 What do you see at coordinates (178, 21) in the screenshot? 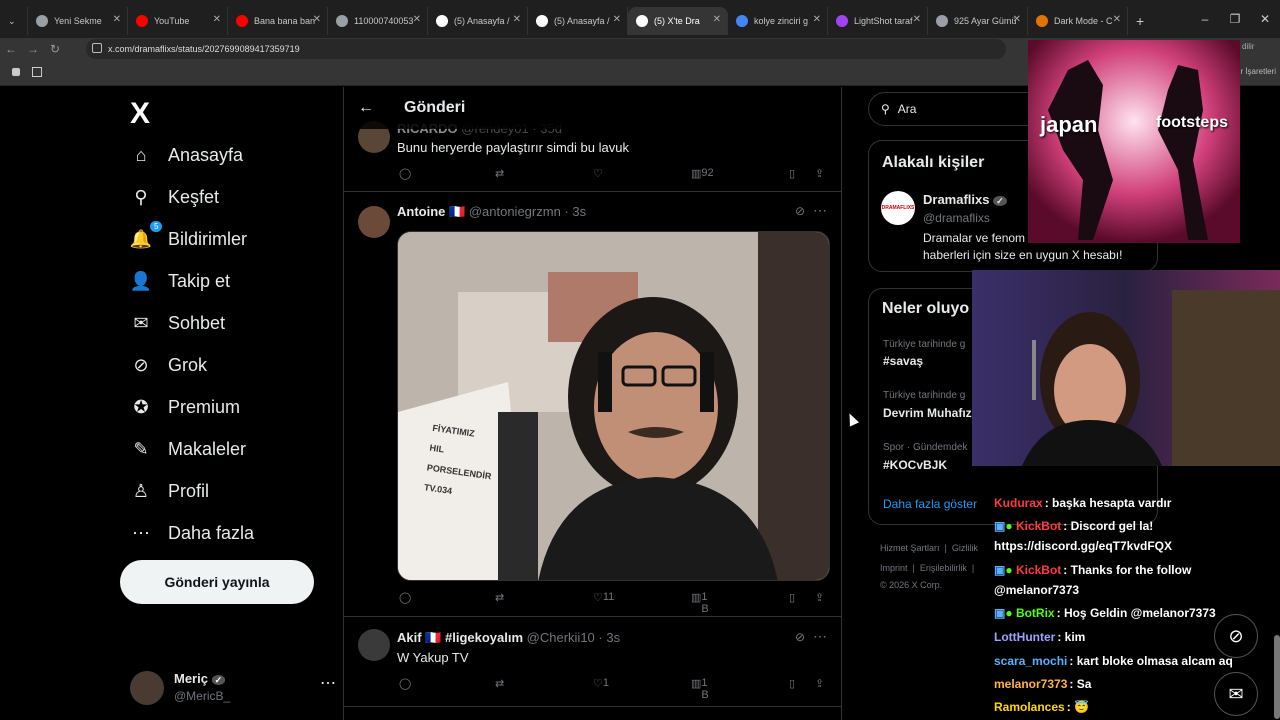
I see `browser-tab: YouTube ✕` at bounding box center [178, 21].